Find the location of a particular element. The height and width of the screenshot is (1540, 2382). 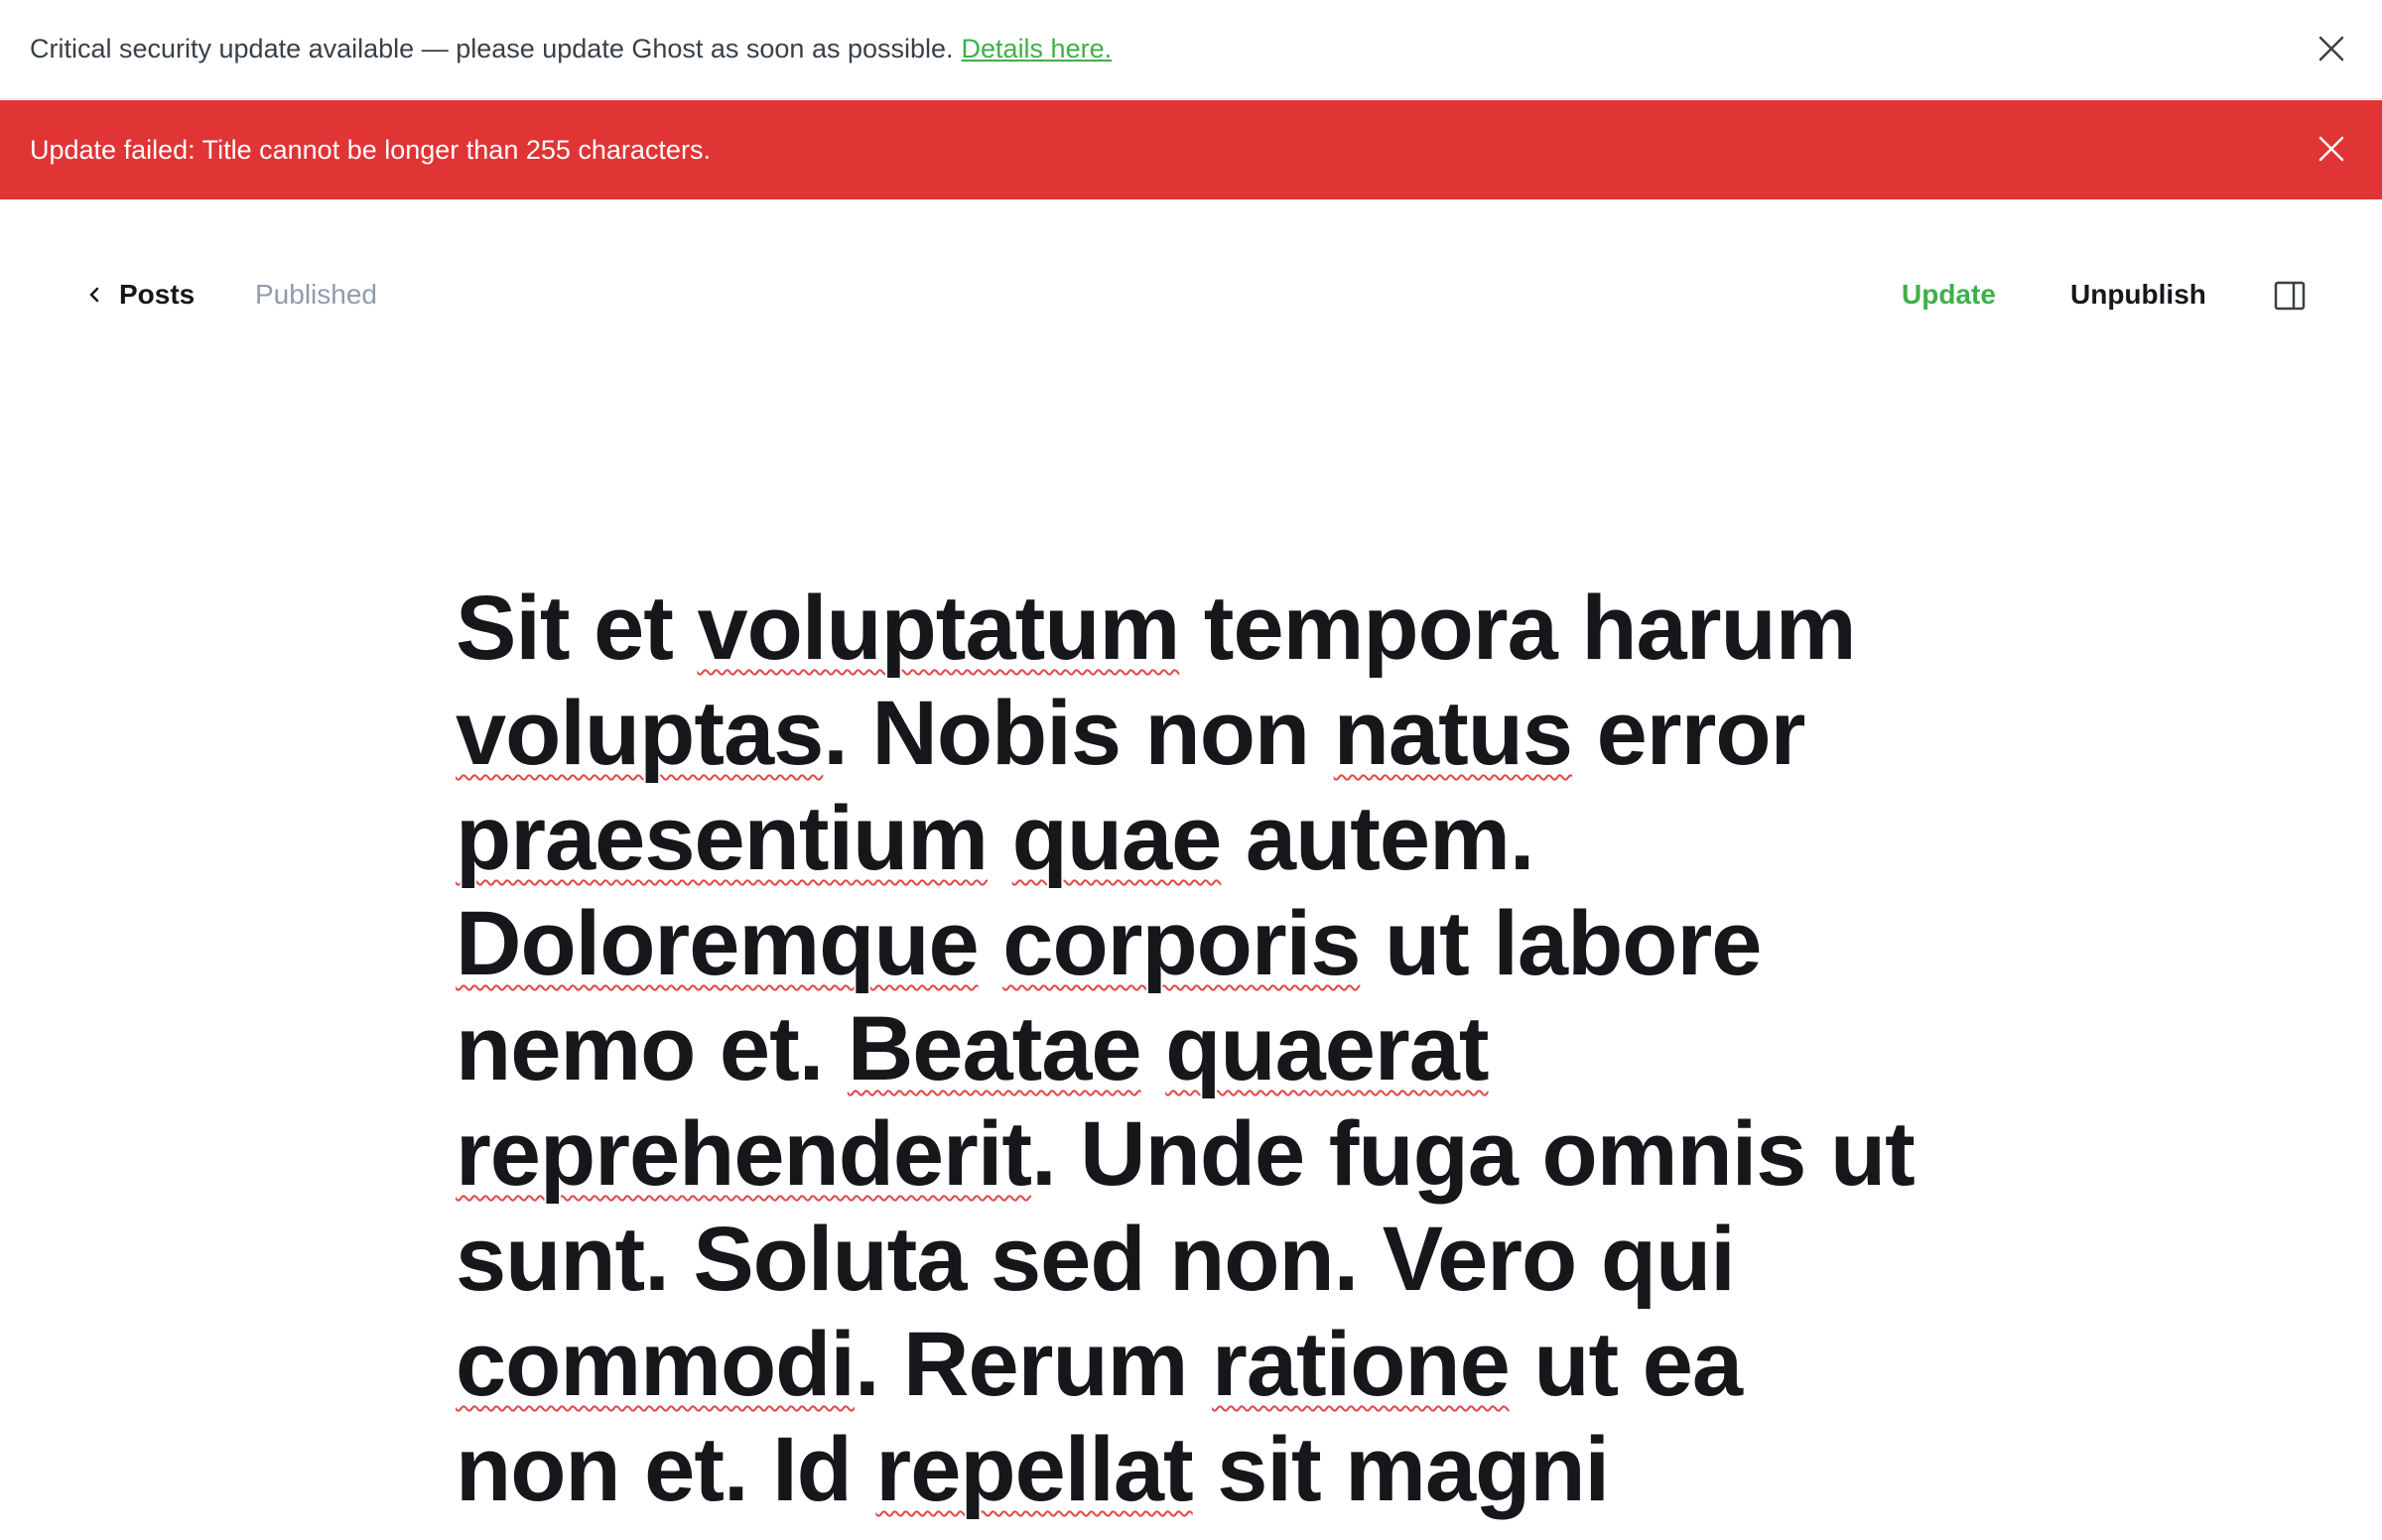

back-to-posts-button: Posts is located at coordinates (140, 295).